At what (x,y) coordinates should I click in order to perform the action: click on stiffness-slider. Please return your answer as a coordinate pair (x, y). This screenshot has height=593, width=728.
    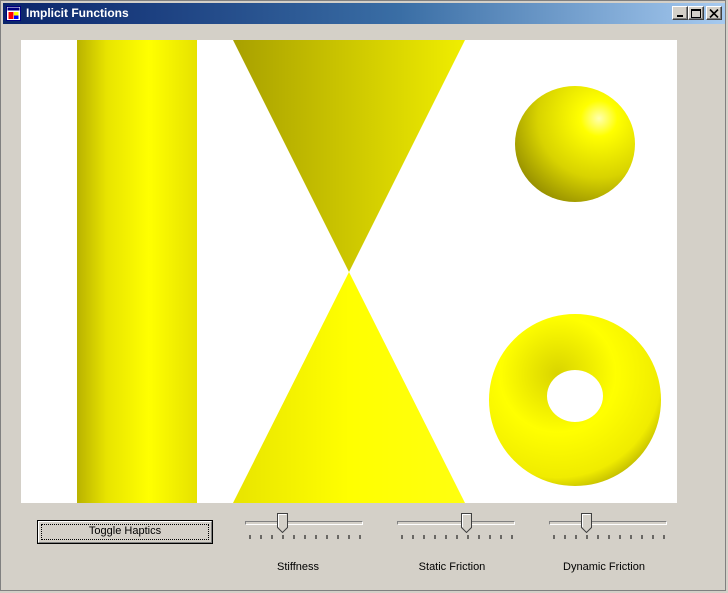
    Looking at the image, I should click on (305, 525).